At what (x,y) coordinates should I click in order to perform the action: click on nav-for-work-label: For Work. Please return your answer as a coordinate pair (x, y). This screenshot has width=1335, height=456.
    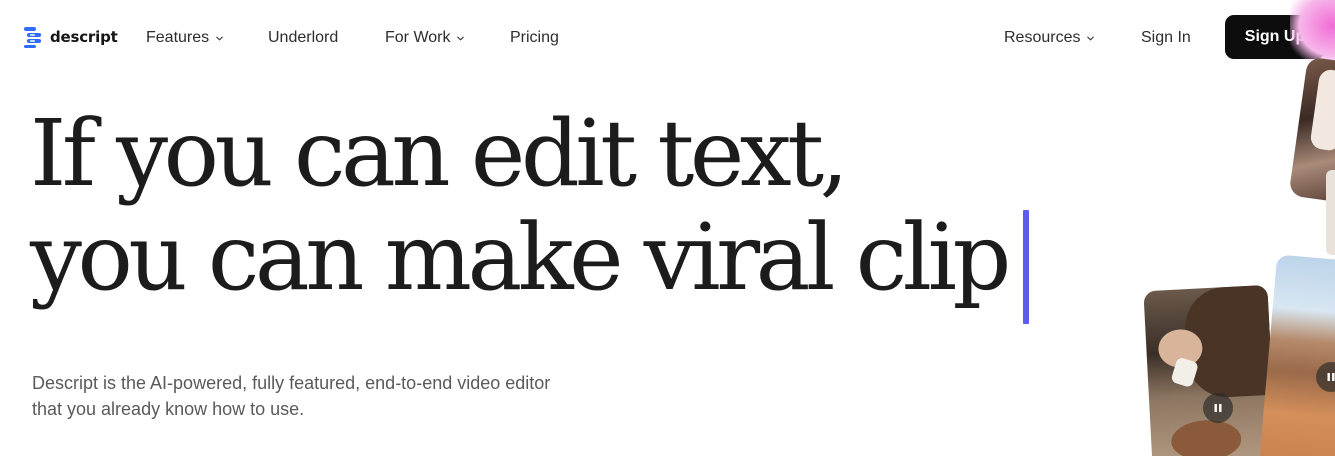
    Looking at the image, I should click on (418, 37).